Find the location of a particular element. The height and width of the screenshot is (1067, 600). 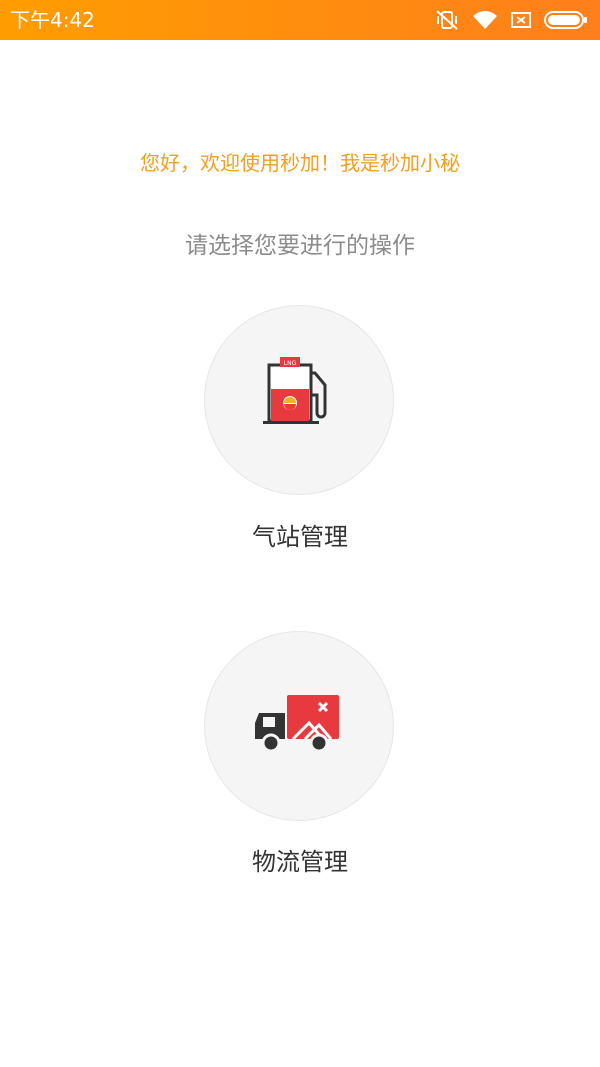

logistics-circle is located at coordinates (299, 726).